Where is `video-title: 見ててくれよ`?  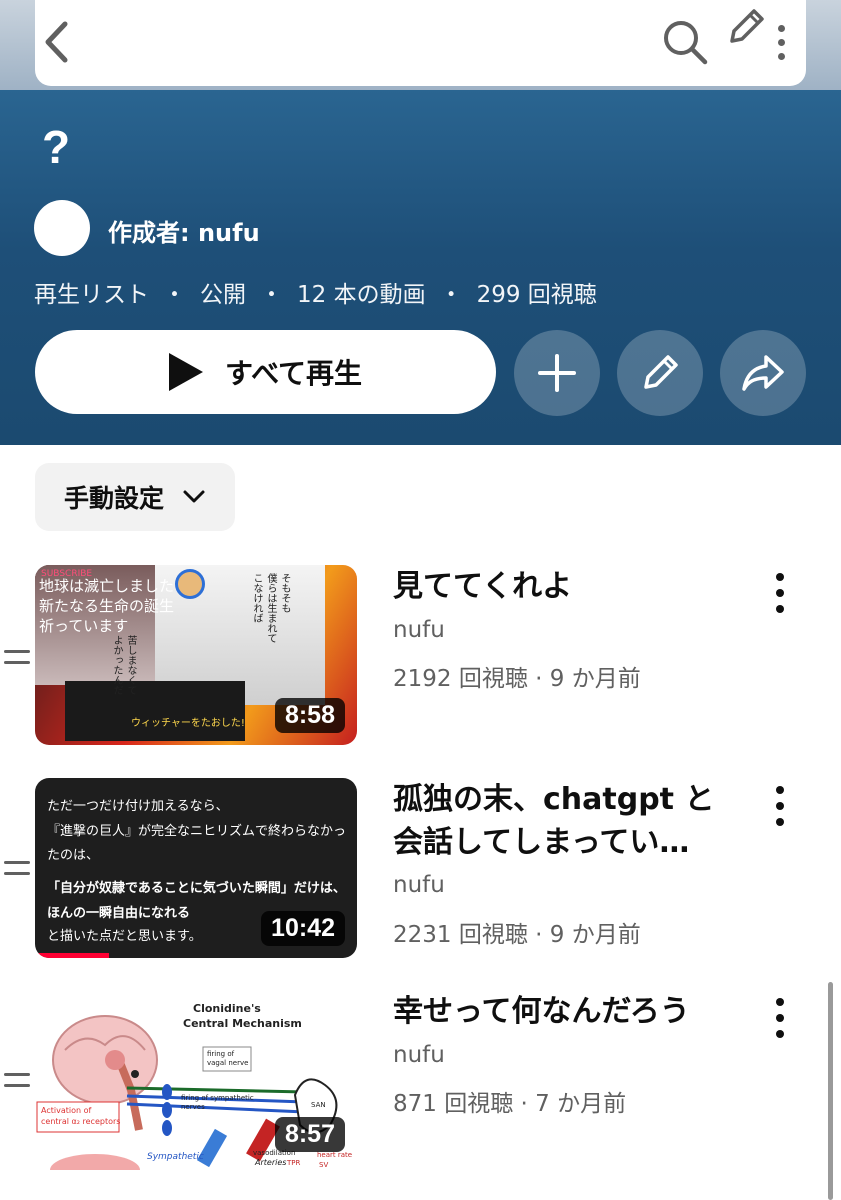 video-title: 見ててくれよ is located at coordinates (563, 586).